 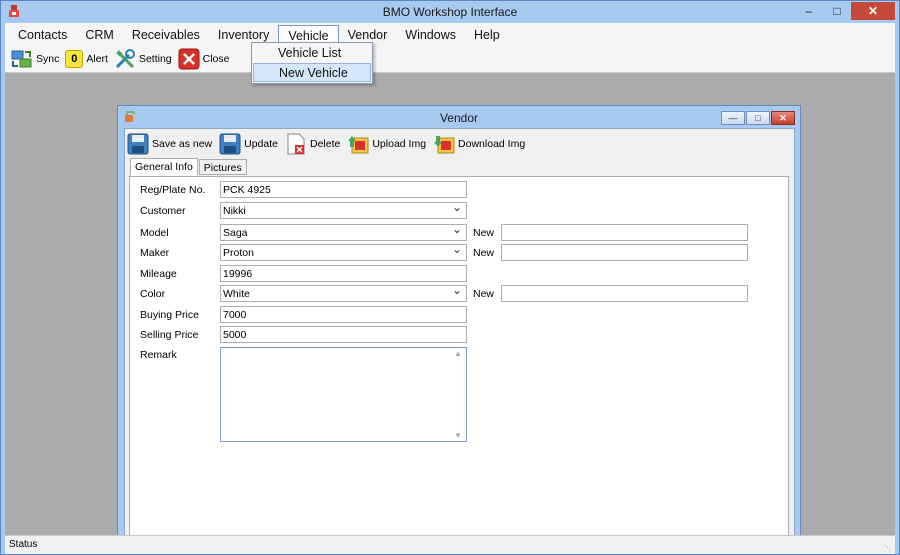 What do you see at coordinates (169, 334) in the screenshot?
I see `selling-price-label: Selling Price` at bounding box center [169, 334].